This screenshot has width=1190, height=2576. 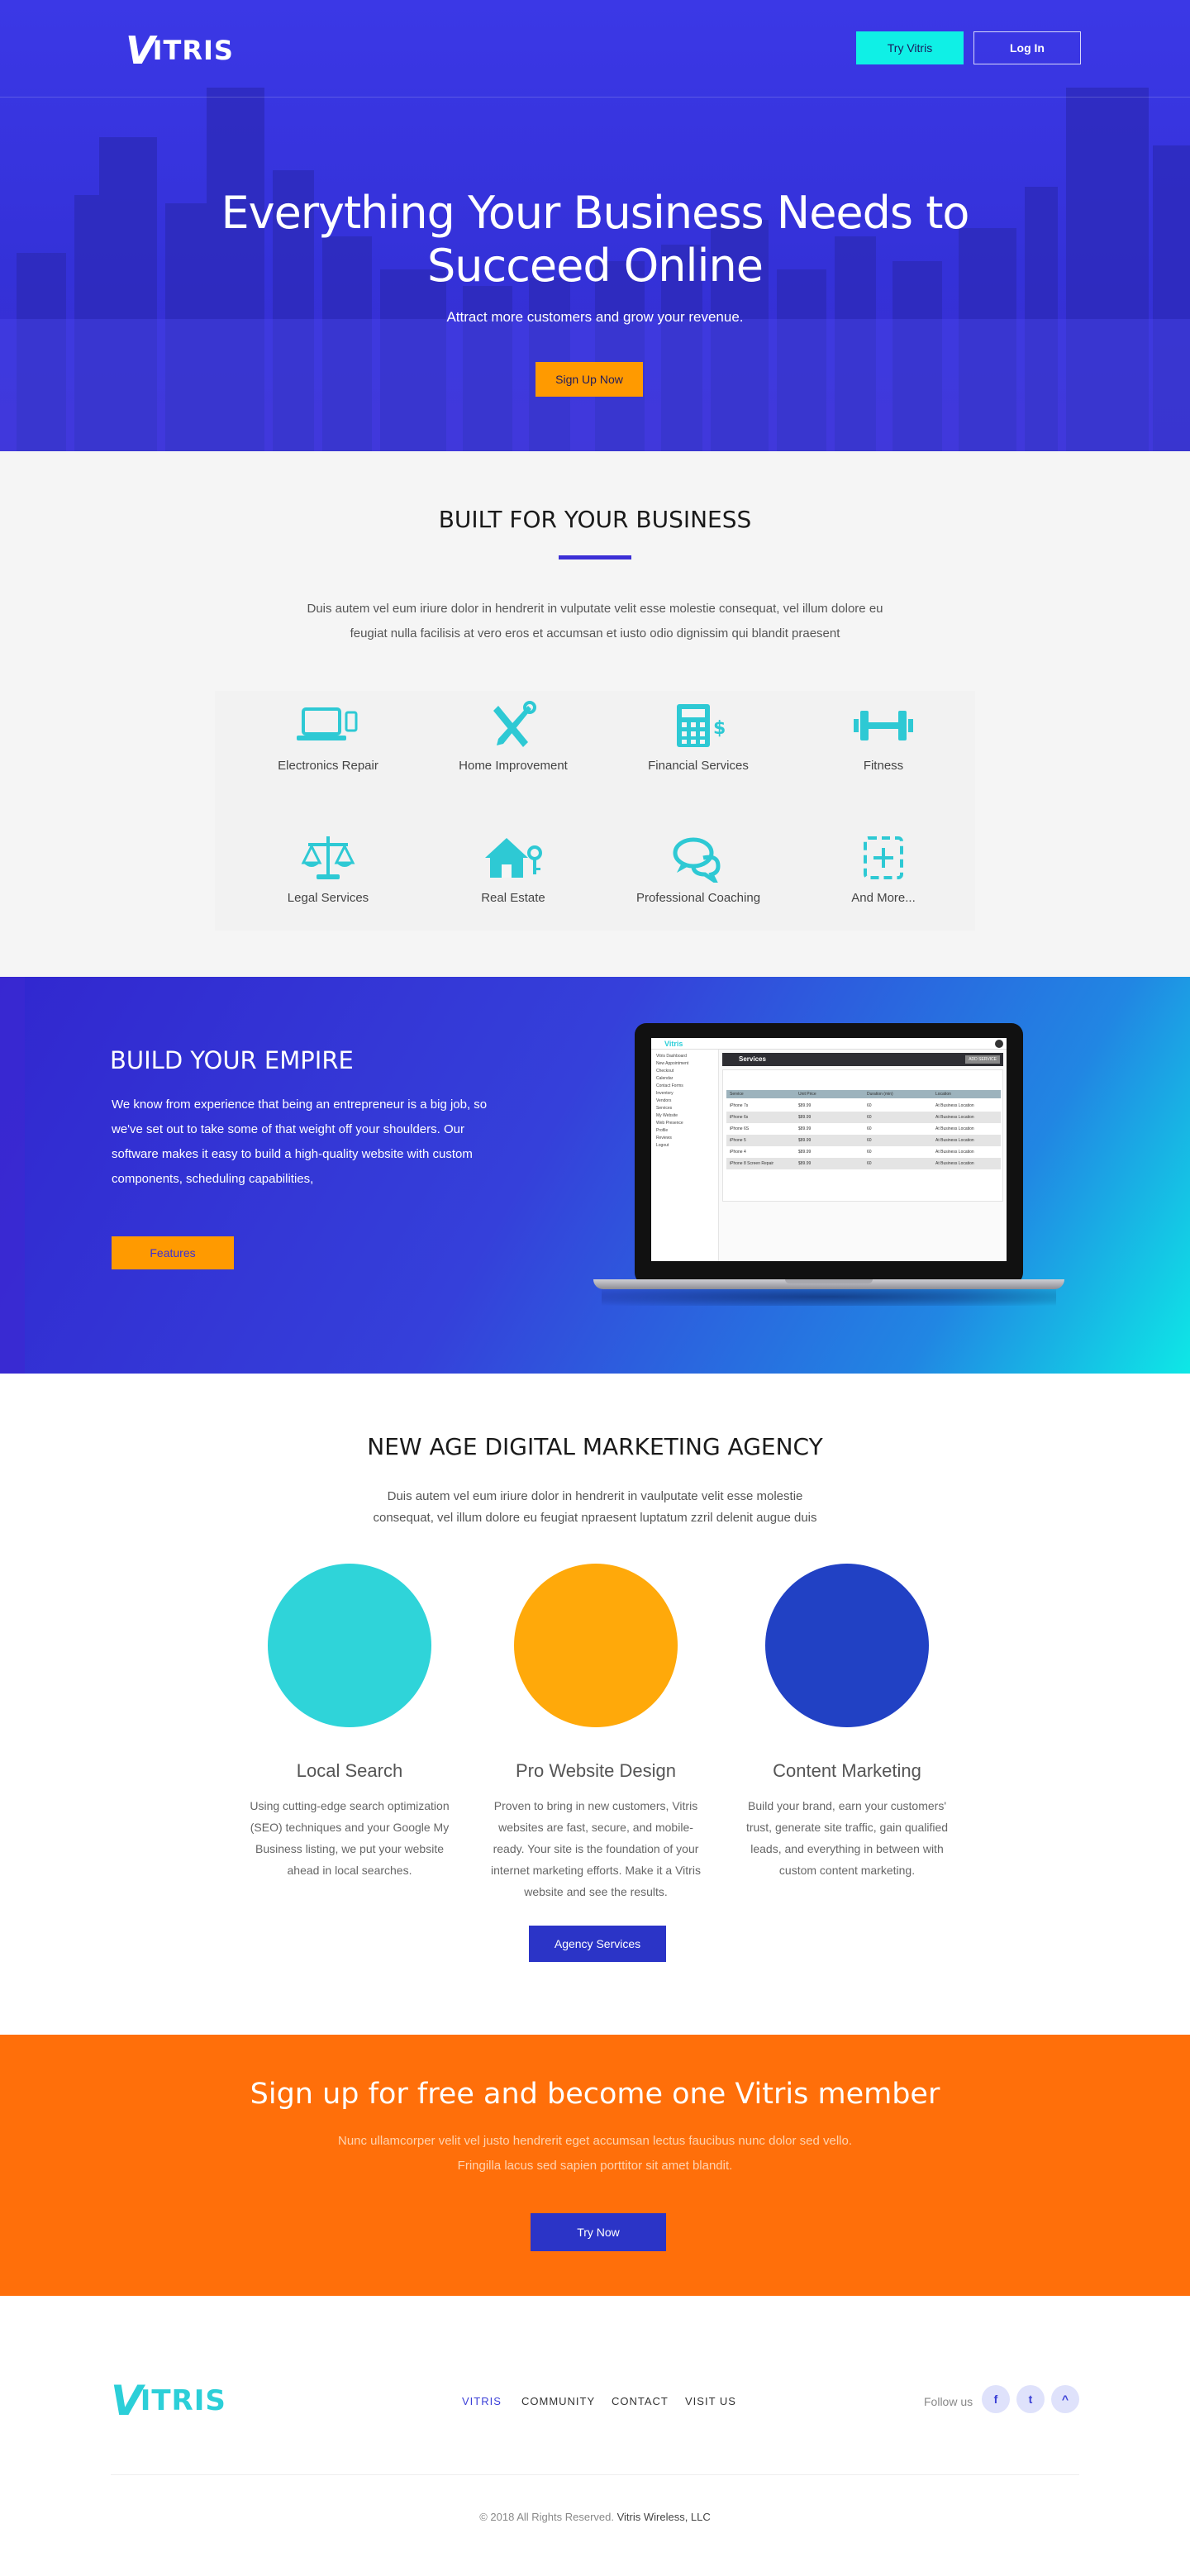 I want to click on agency-services-button: Agency Services, so click(x=597, y=1944).